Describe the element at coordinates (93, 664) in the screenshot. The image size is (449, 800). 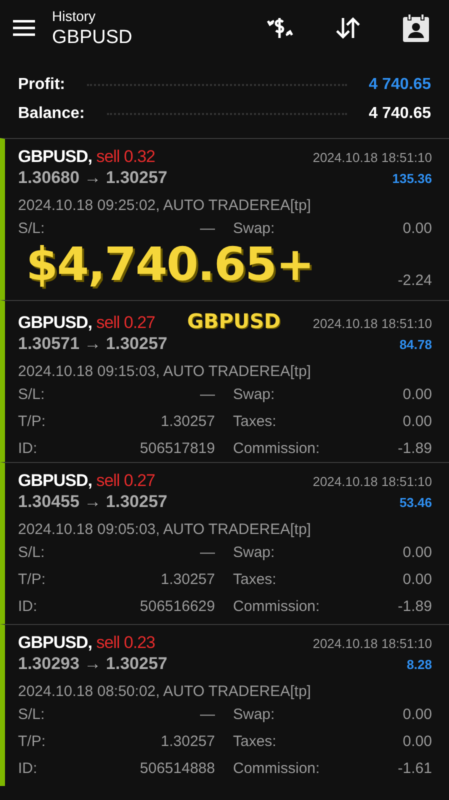
I see `price-range: 1.30293 → 1.30257` at that location.